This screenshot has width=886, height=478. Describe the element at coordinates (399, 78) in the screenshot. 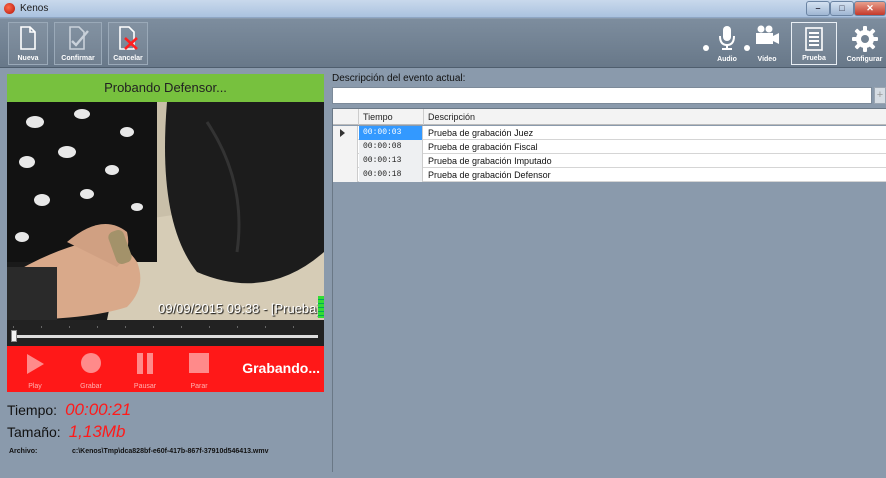

I see `event-description-label: Descripción del evento actual:` at that location.